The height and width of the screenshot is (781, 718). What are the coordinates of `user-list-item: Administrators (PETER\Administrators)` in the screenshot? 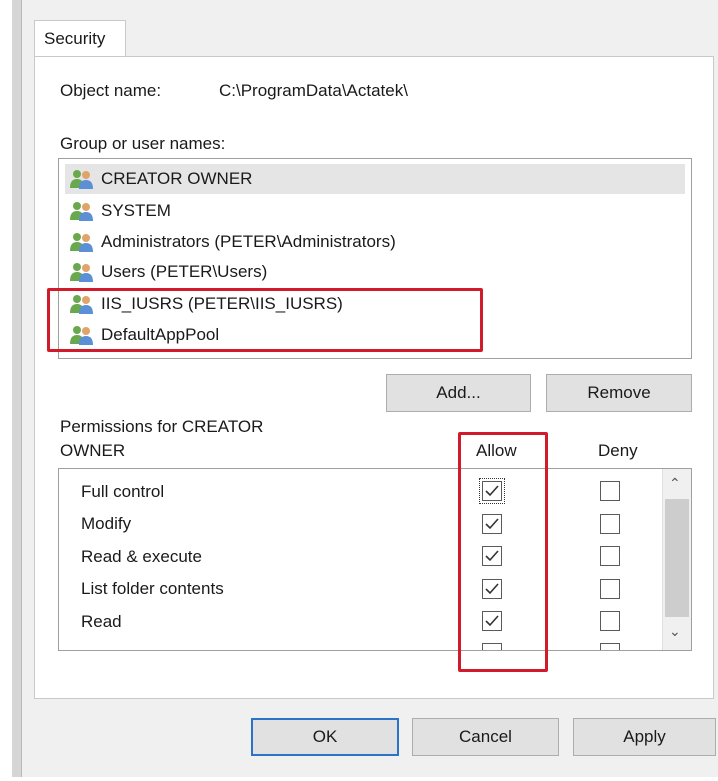 It's located at (375, 242).